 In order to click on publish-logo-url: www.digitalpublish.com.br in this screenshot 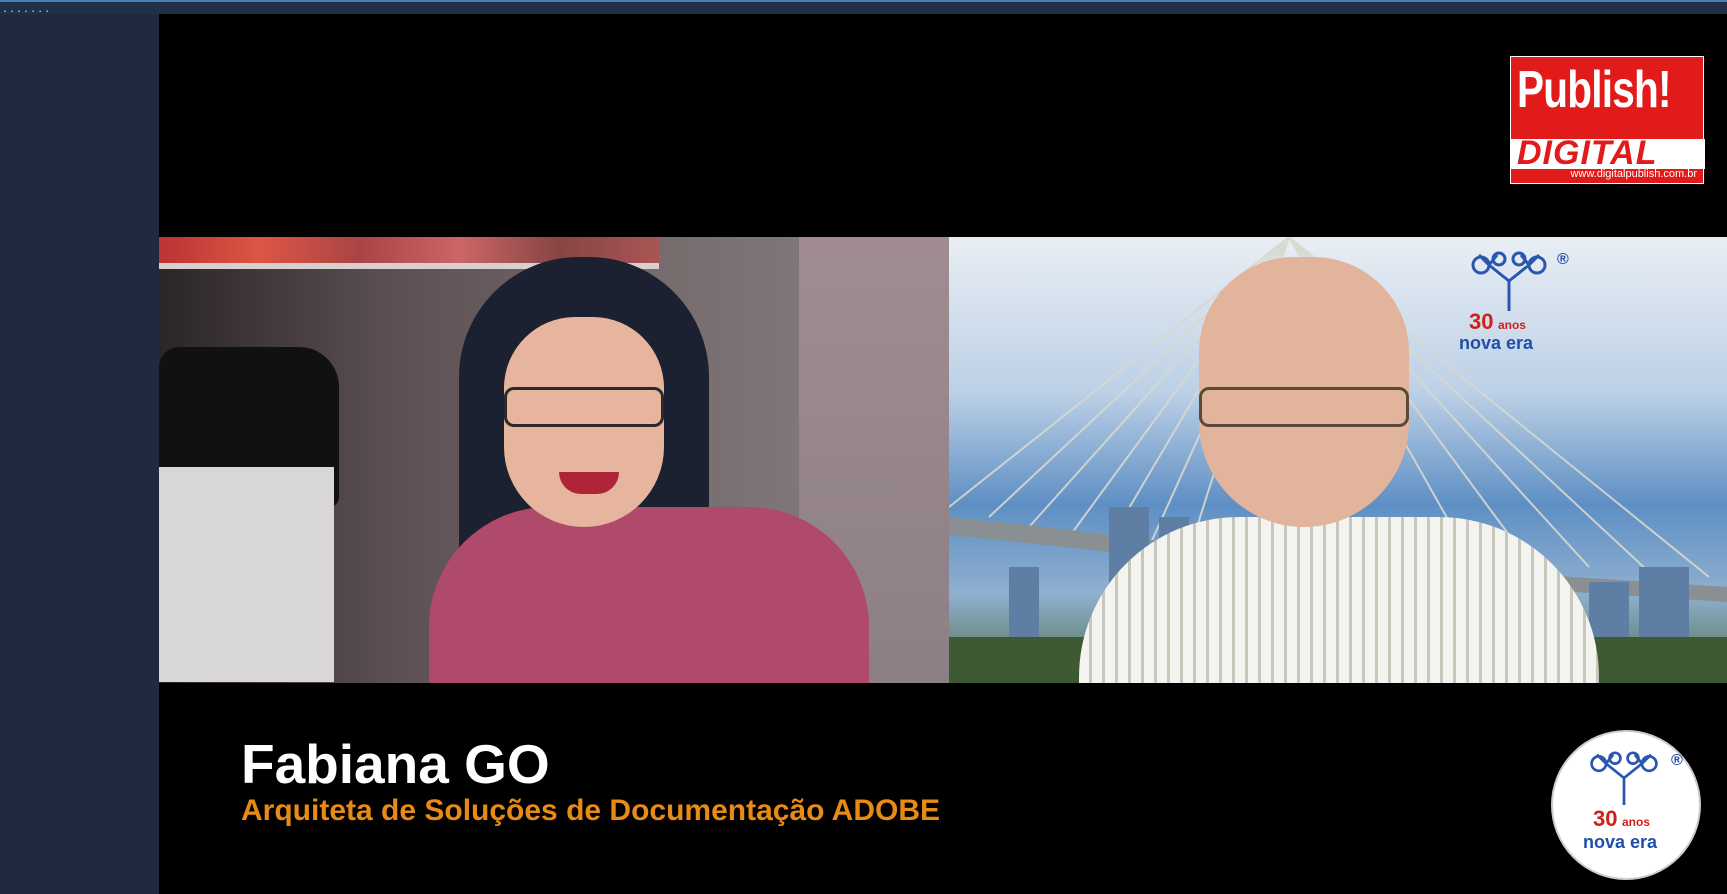, I will do `click(1633, 174)`.